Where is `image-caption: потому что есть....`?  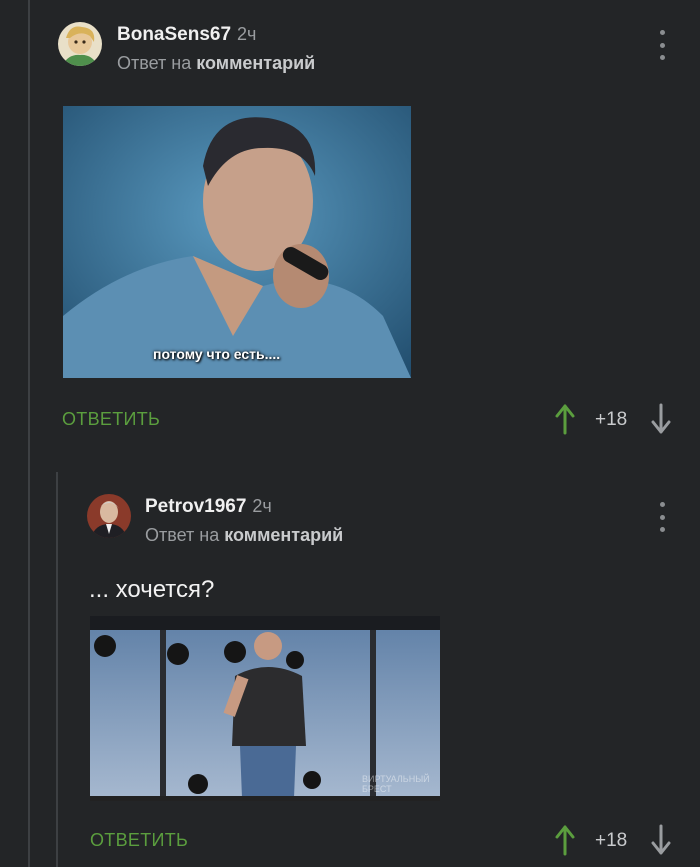
image-caption: потому что есть.... is located at coordinates (217, 354).